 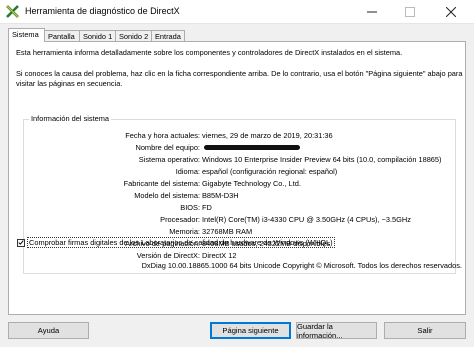 I want to click on exit-button: Salir, so click(x=425, y=330).